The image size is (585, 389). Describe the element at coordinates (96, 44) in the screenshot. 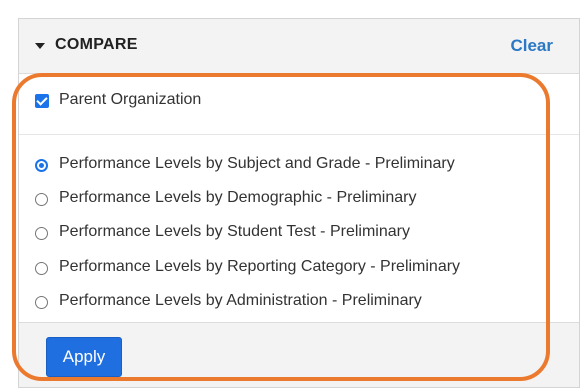

I see `compare-title: COMPARE` at that location.